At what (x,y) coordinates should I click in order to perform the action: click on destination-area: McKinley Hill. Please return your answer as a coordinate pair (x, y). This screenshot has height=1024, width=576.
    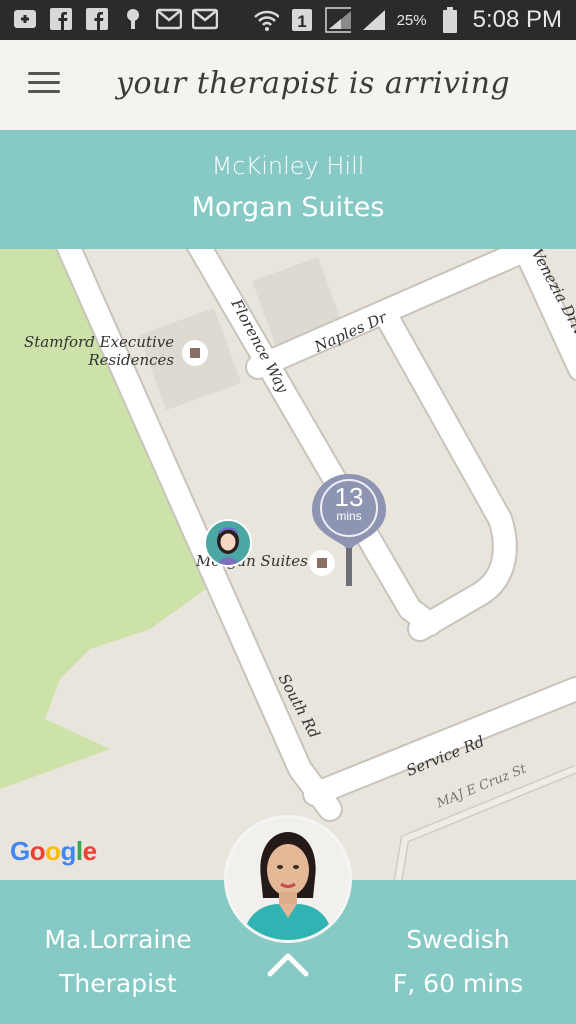
    Looking at the image, I should click on (288, 166).